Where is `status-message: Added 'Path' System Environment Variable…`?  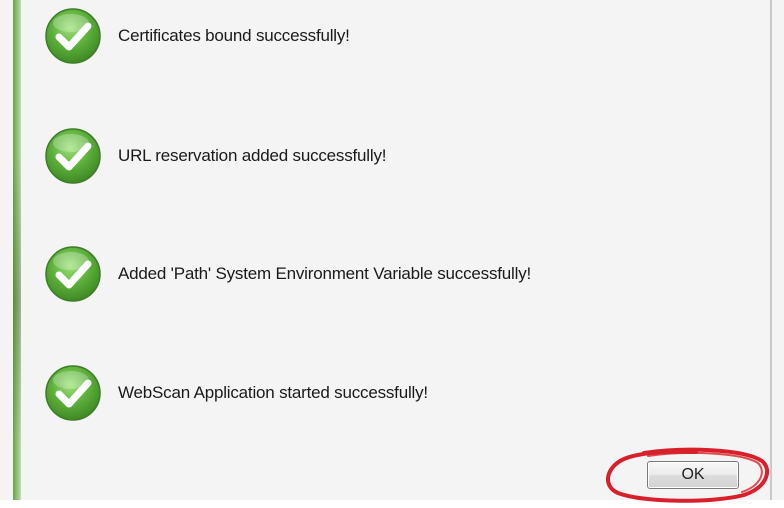 status-message: Added 'Path' System Environment Variable… is located at coordinates (325, 273).